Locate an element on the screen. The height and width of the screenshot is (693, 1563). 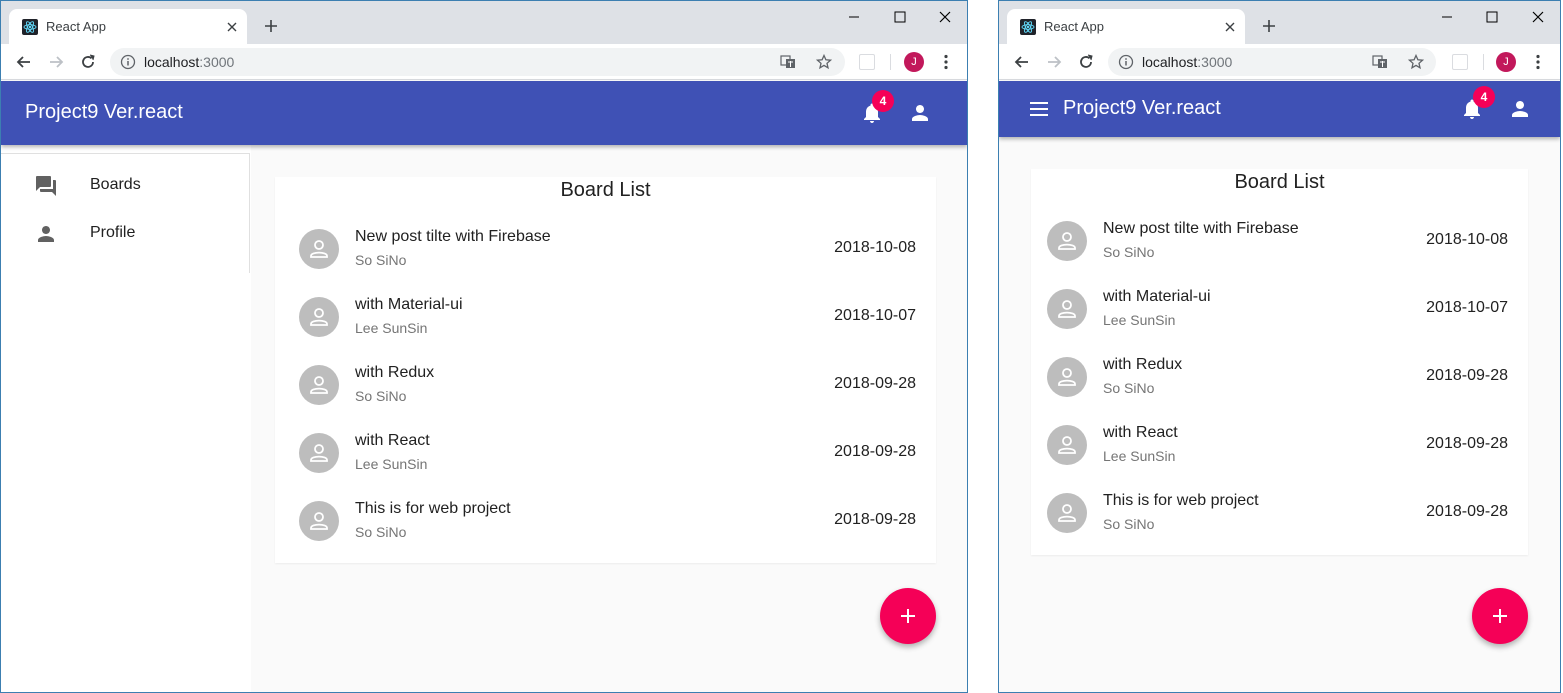
drawer-item-boards: Boards is located at coordinates (125, 186).